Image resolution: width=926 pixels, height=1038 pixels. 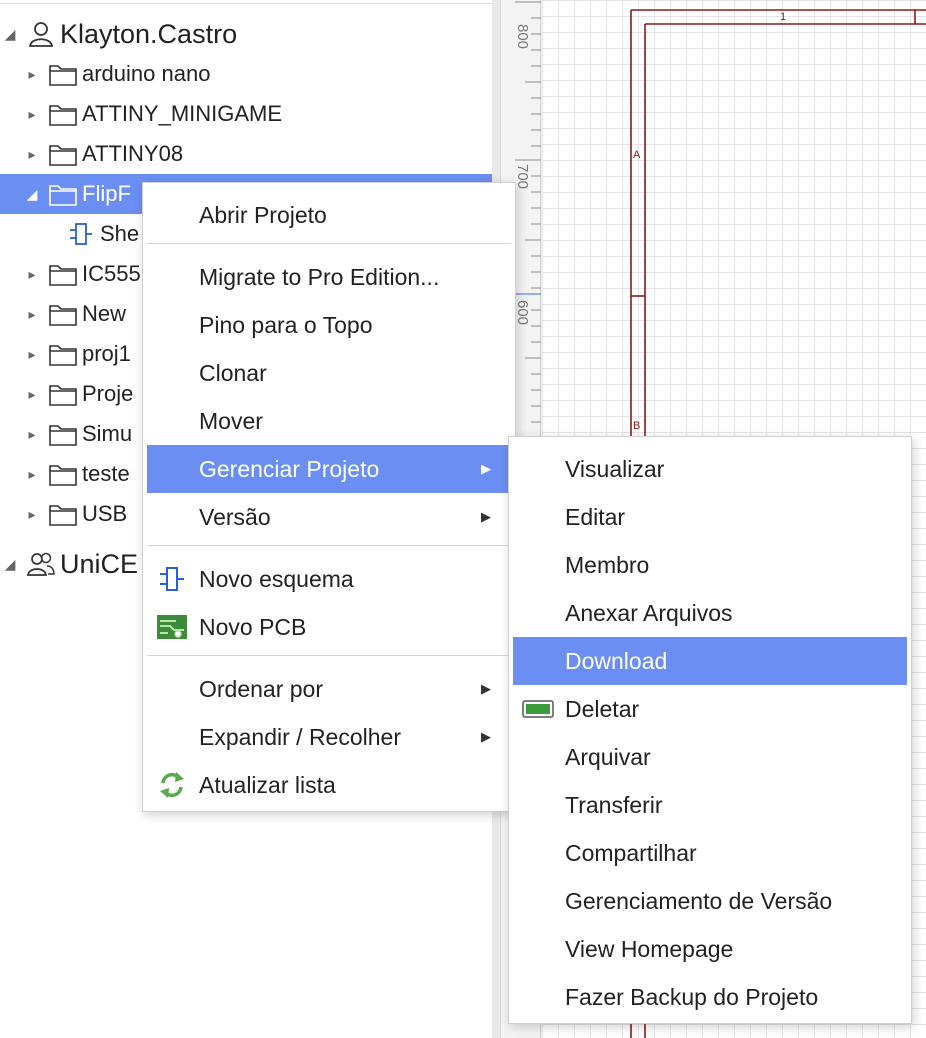 I want to click on pcb-icon, so click(x=172, y=627).